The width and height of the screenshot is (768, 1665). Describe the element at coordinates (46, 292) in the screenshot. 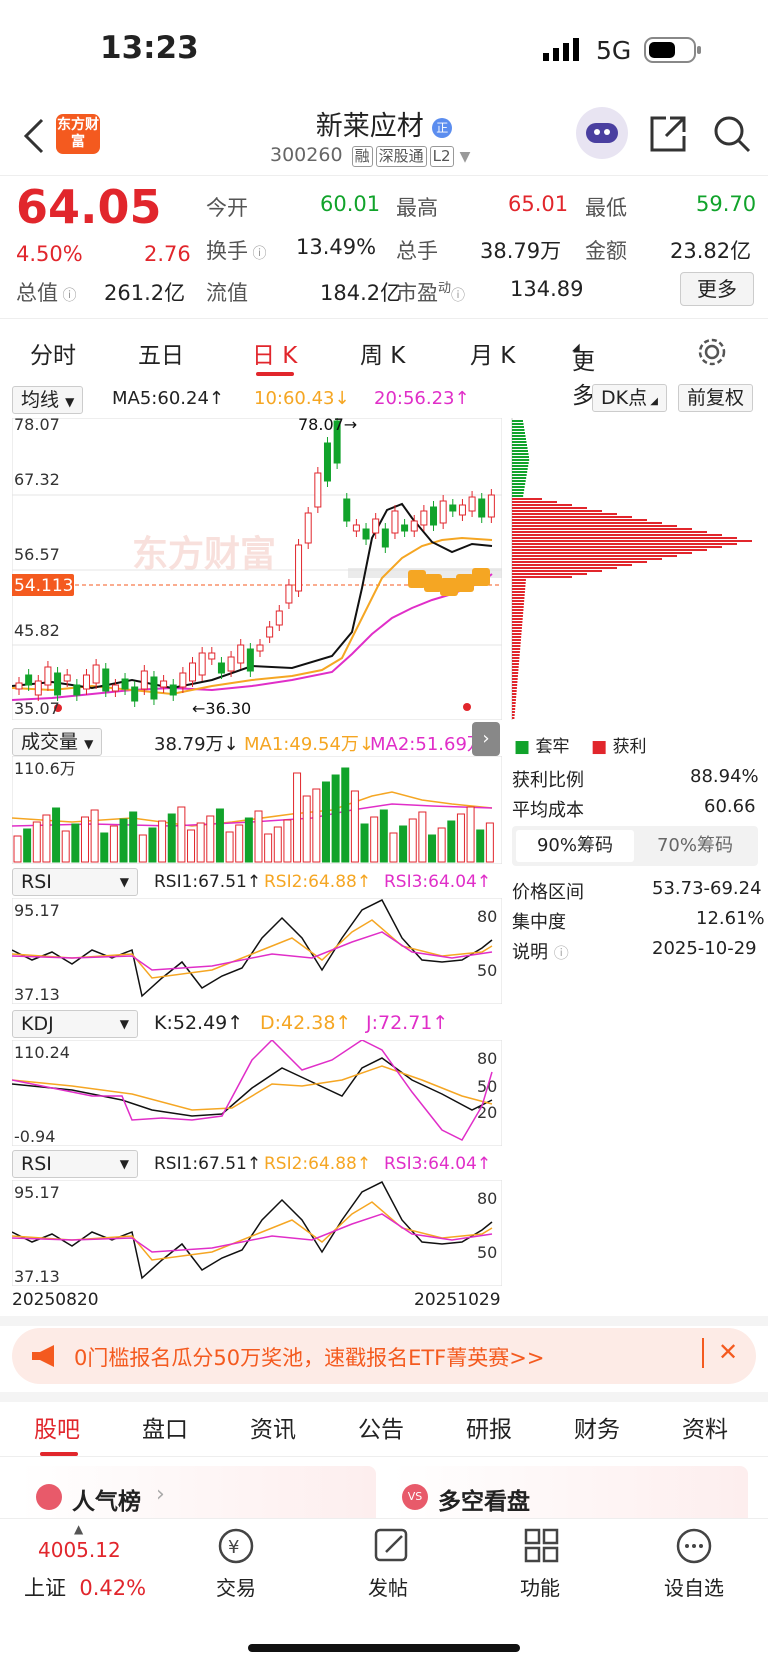

I see `mcap-label: 总值 ⓘ` at that location.